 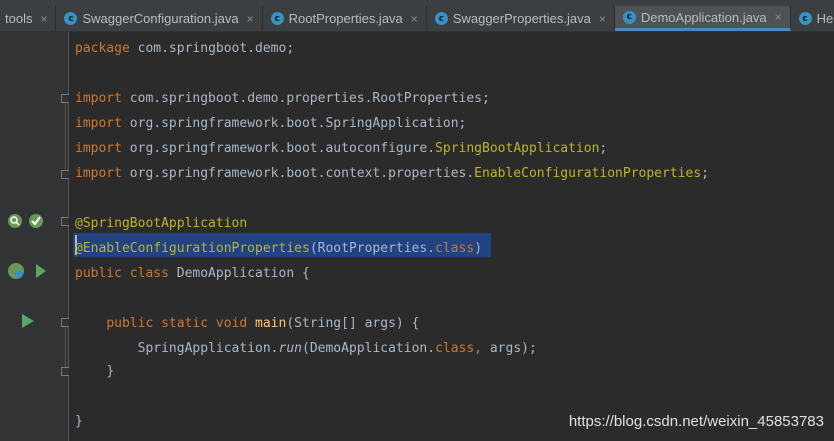 I want to click on code-line-16: }, so click(x=79, y=421).